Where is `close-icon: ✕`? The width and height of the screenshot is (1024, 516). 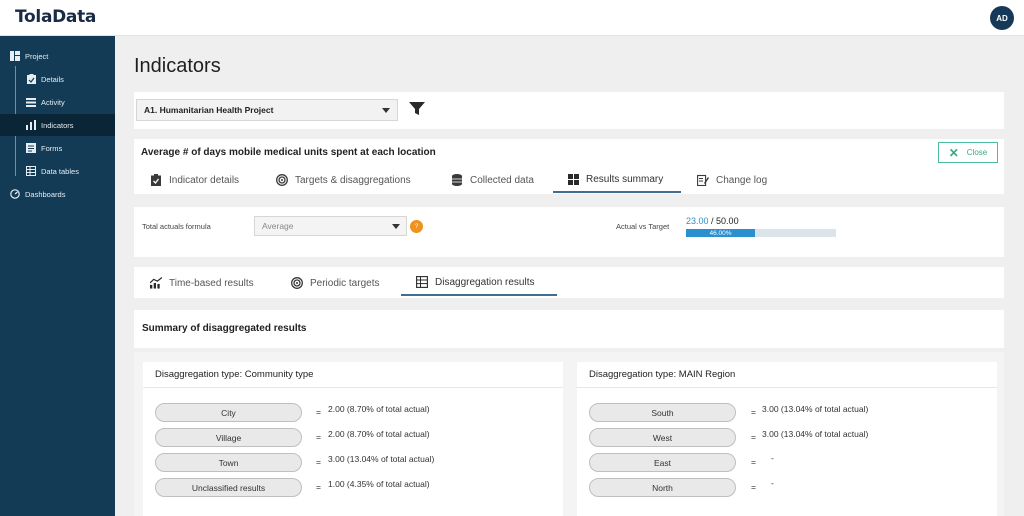
close-icon: ✕ is located at coordinates (953, 152).